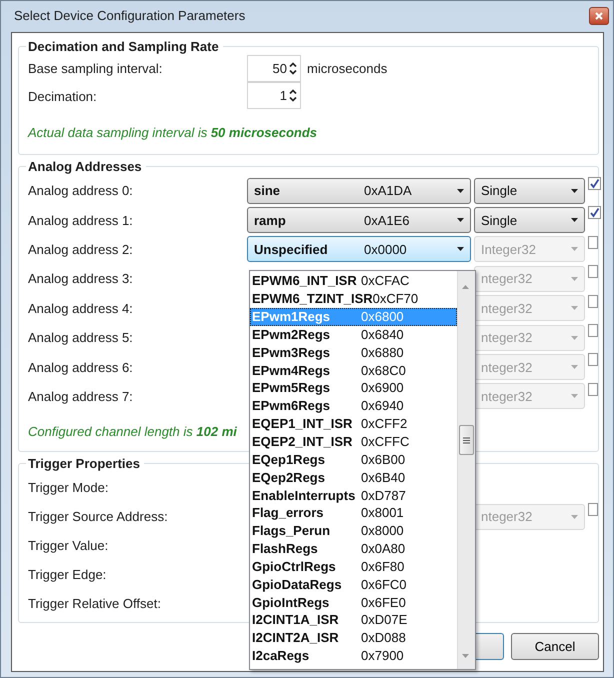 Image resolution: width=614 pixels, height=678 pixels. What do you see at coordinates (81, 278) in the screenshot?
I see `field-label: Analog address 3:` at bounding box center [81, 278].